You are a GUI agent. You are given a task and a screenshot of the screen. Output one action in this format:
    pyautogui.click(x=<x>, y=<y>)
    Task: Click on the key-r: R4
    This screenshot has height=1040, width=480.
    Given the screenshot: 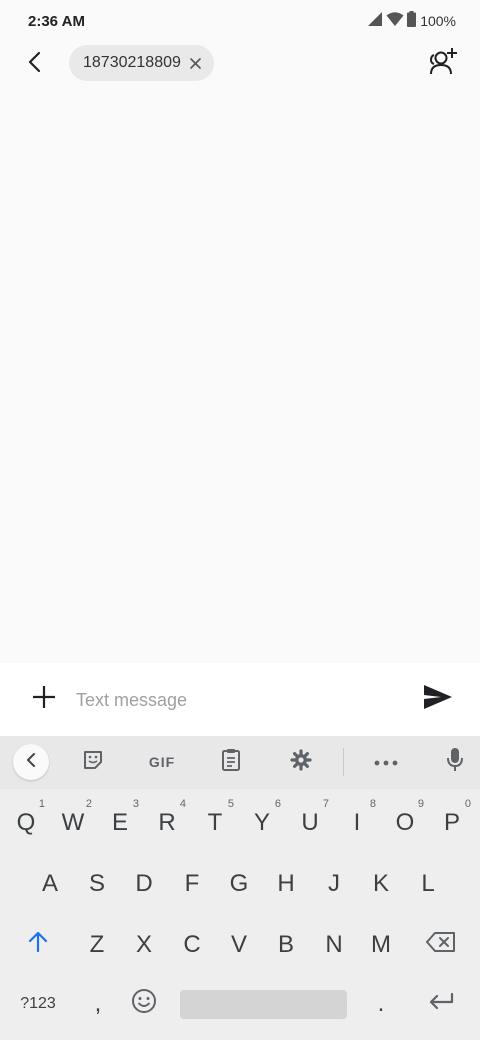 What is the action you would take?
    pyautogui.click(x=167, y=823)
    